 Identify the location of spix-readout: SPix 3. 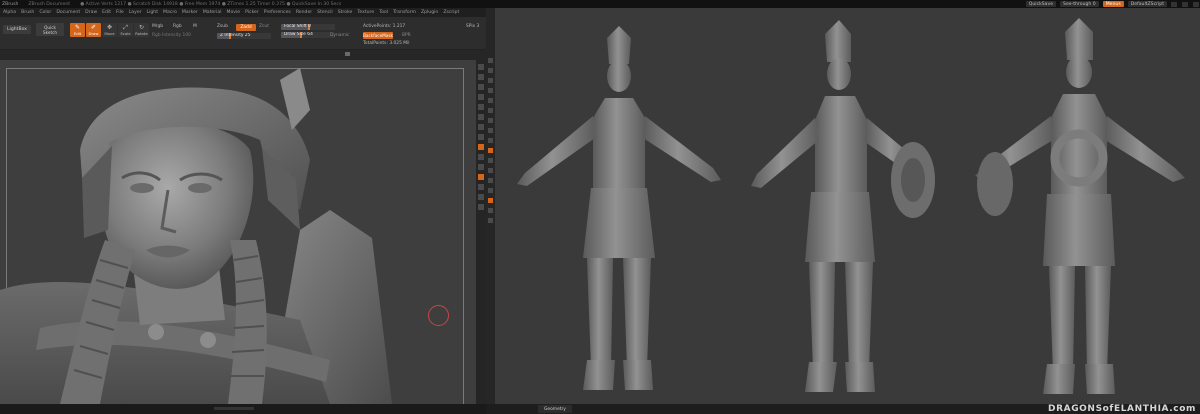
(472, 26).